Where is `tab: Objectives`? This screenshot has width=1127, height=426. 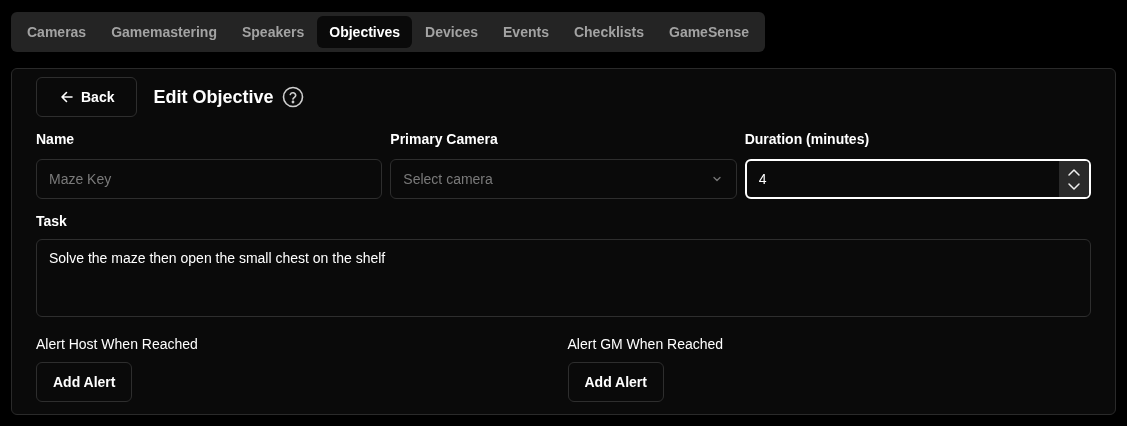
tab: Objectives is located at coordinates (365, 32).